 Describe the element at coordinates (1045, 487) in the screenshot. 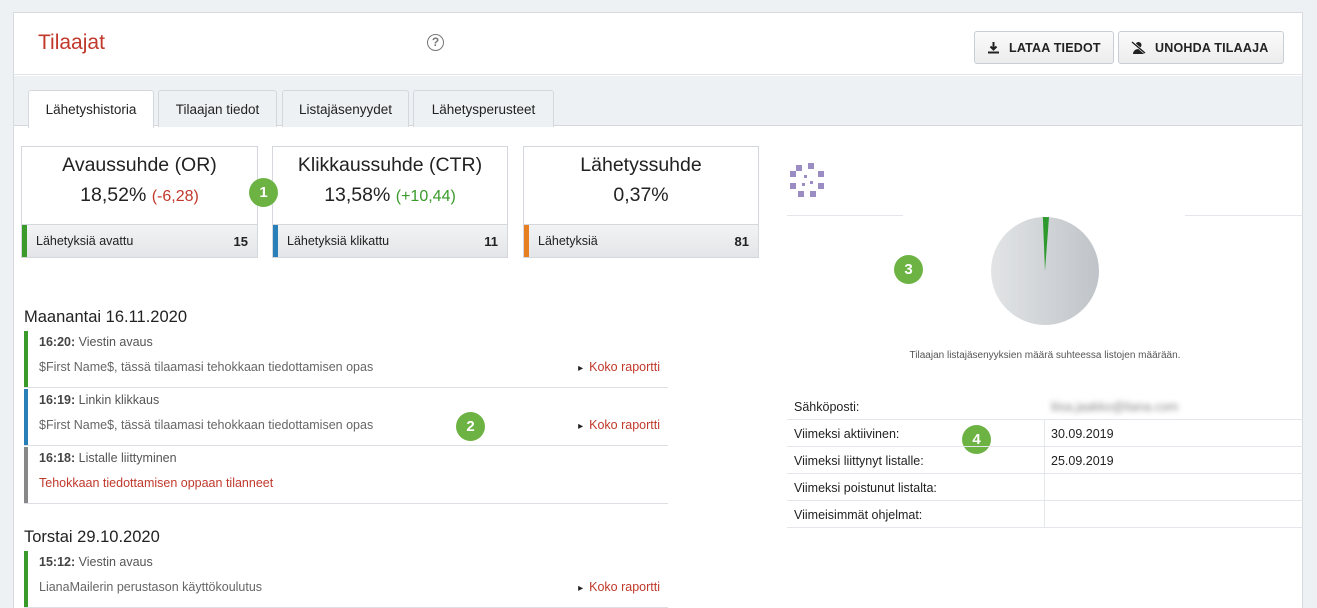

I see `info-row-last-left: Viimeksi poistunut listalta:` at that location.